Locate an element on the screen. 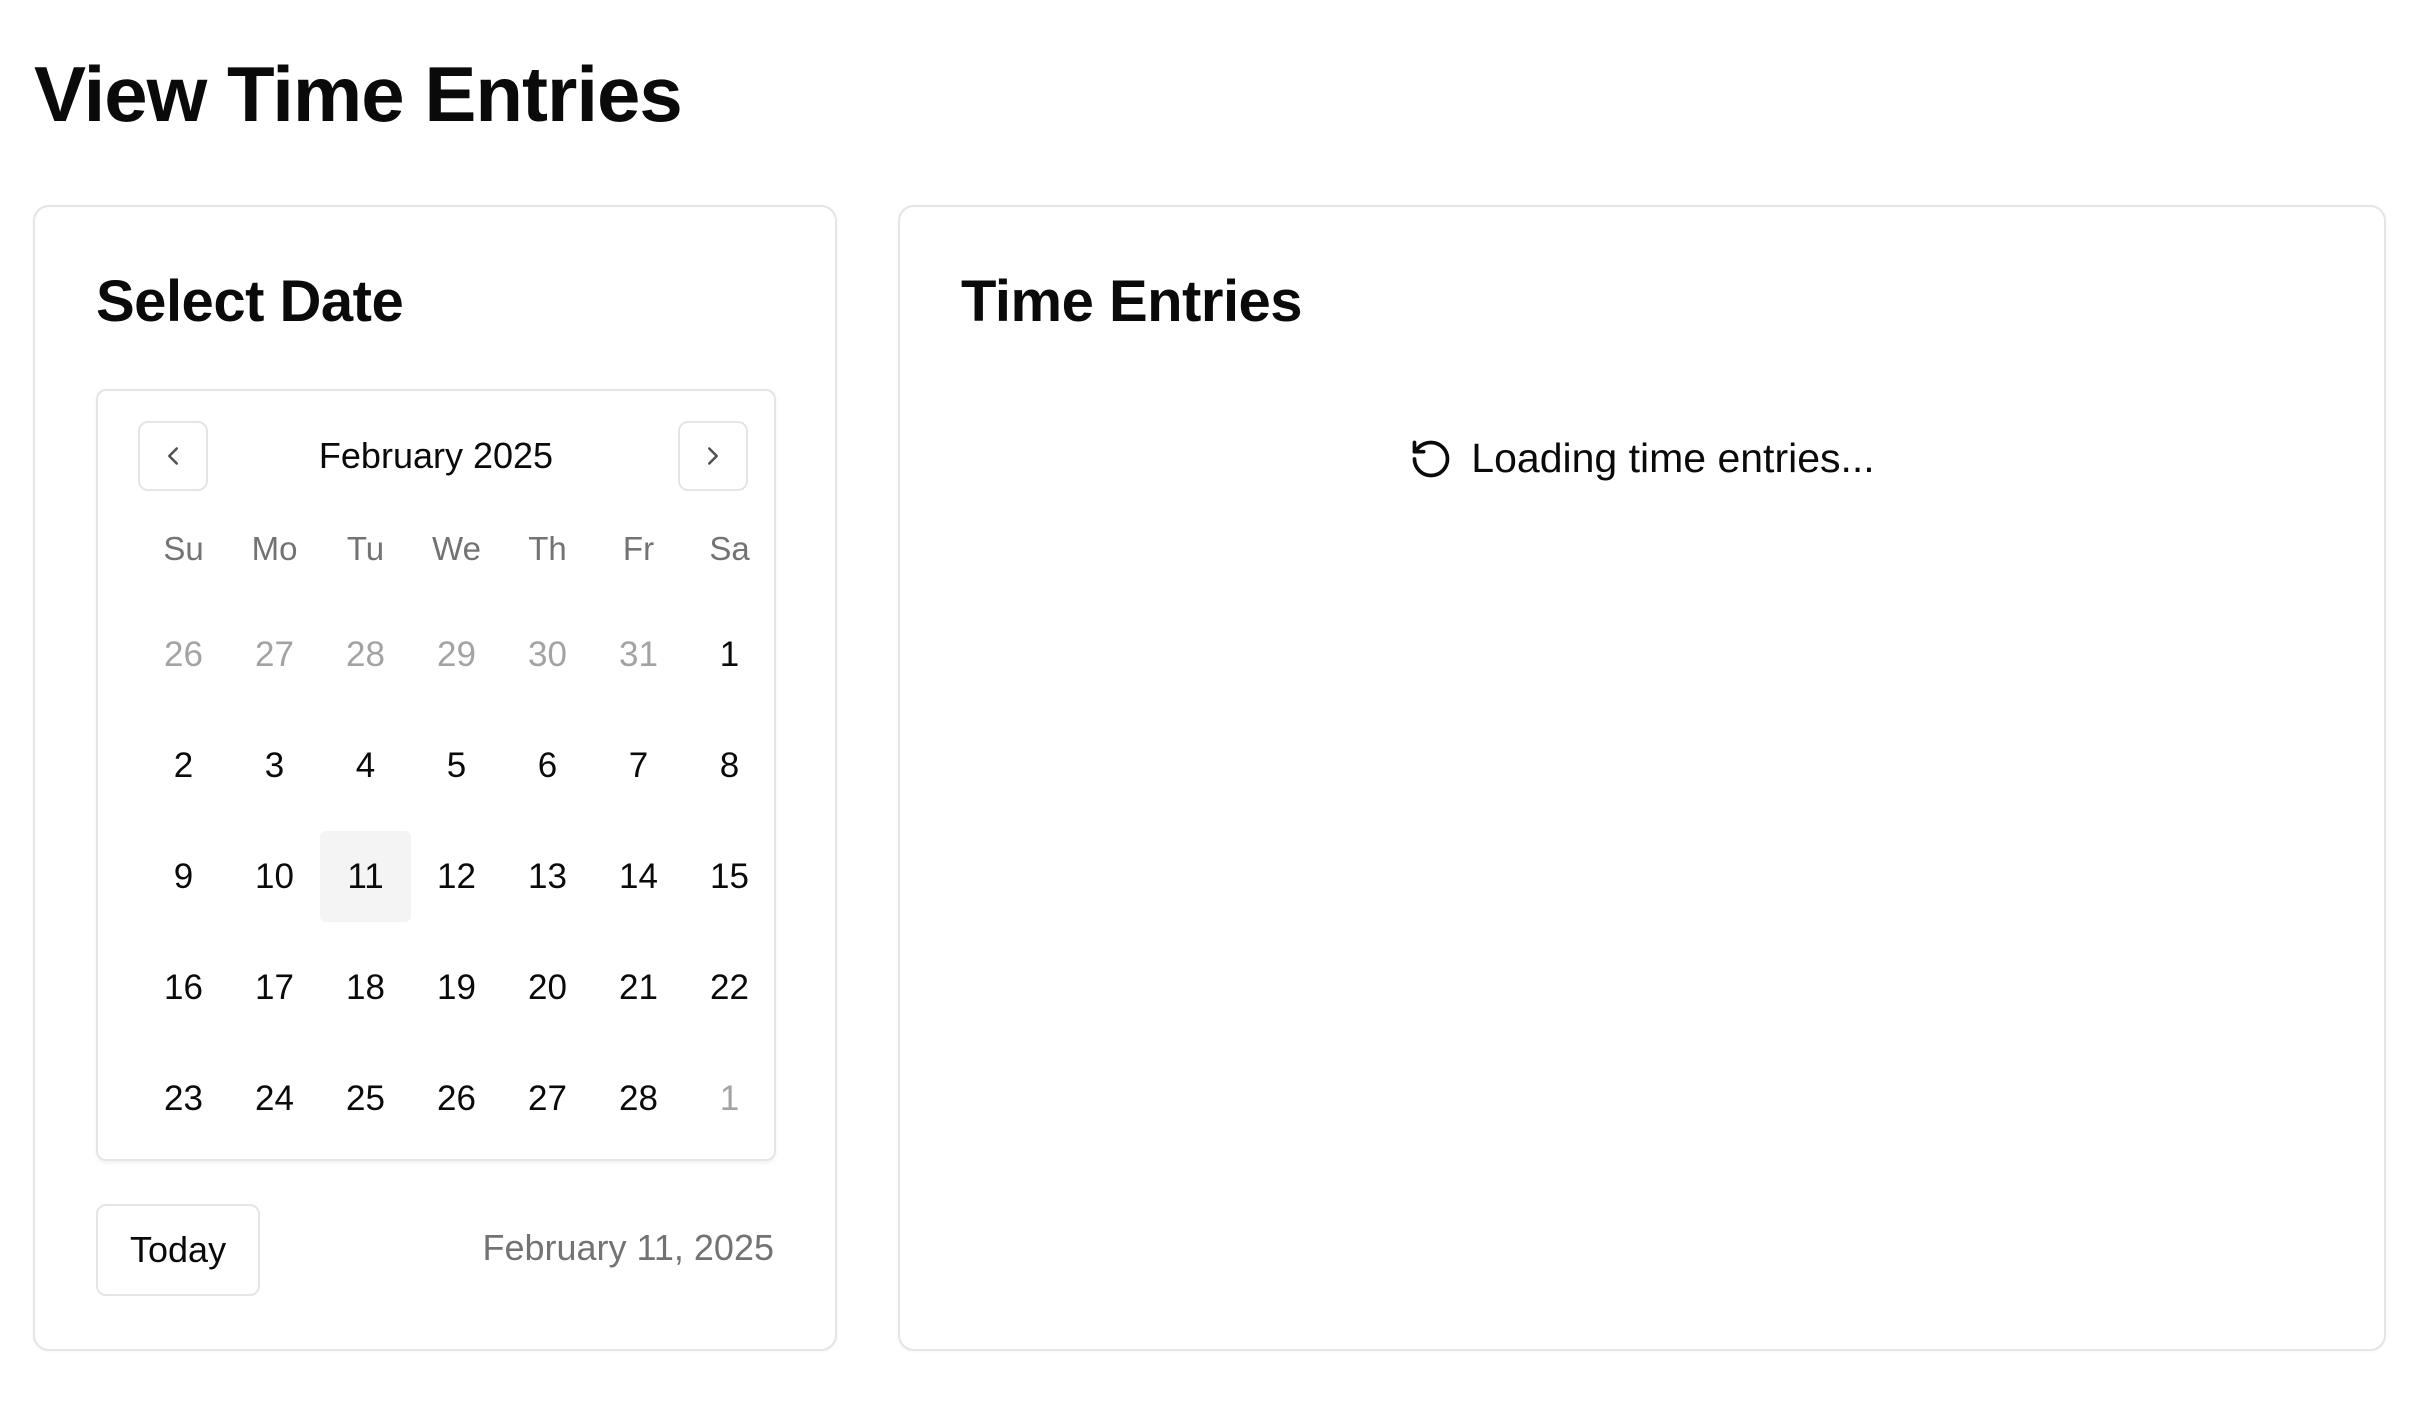  calendar-day: 4 is located at coordinates (365, 765).